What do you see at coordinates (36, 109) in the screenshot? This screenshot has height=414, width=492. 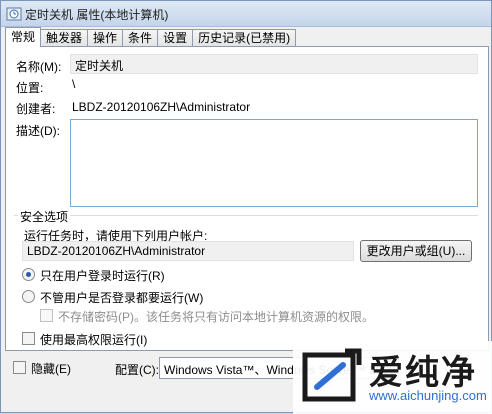 I see `author-label: 创建者:` at bounding box center [36, 109].